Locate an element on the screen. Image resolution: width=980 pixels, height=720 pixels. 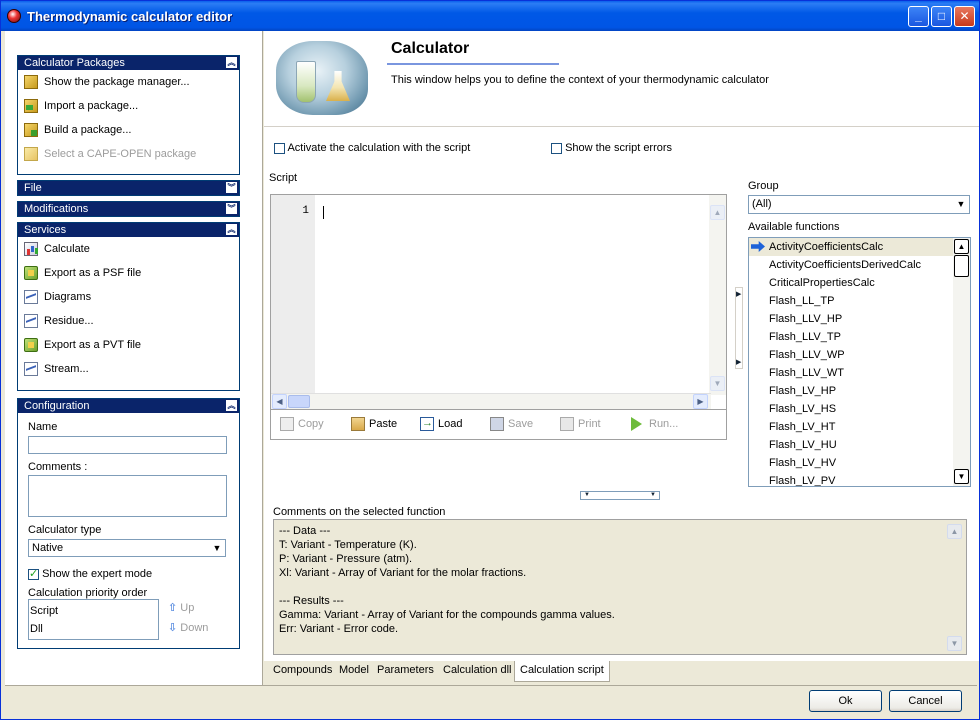
services-section-header: Services ︽ is located at coordinates (128, 230).